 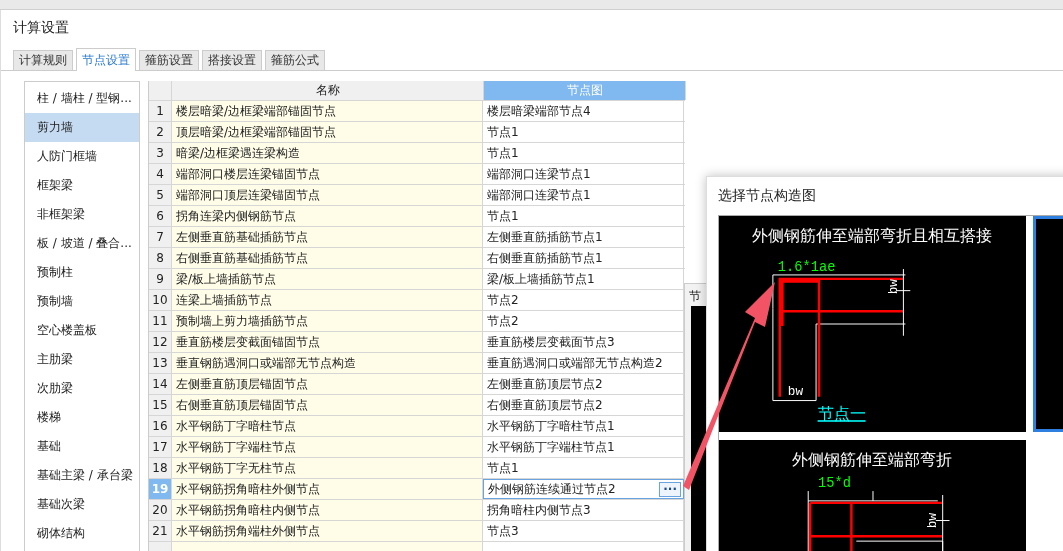 What do you see at coordinates (82, 504) in the screenshot?
I see `sidebar-item: 基础次梁` at bounding box center [82, 504].